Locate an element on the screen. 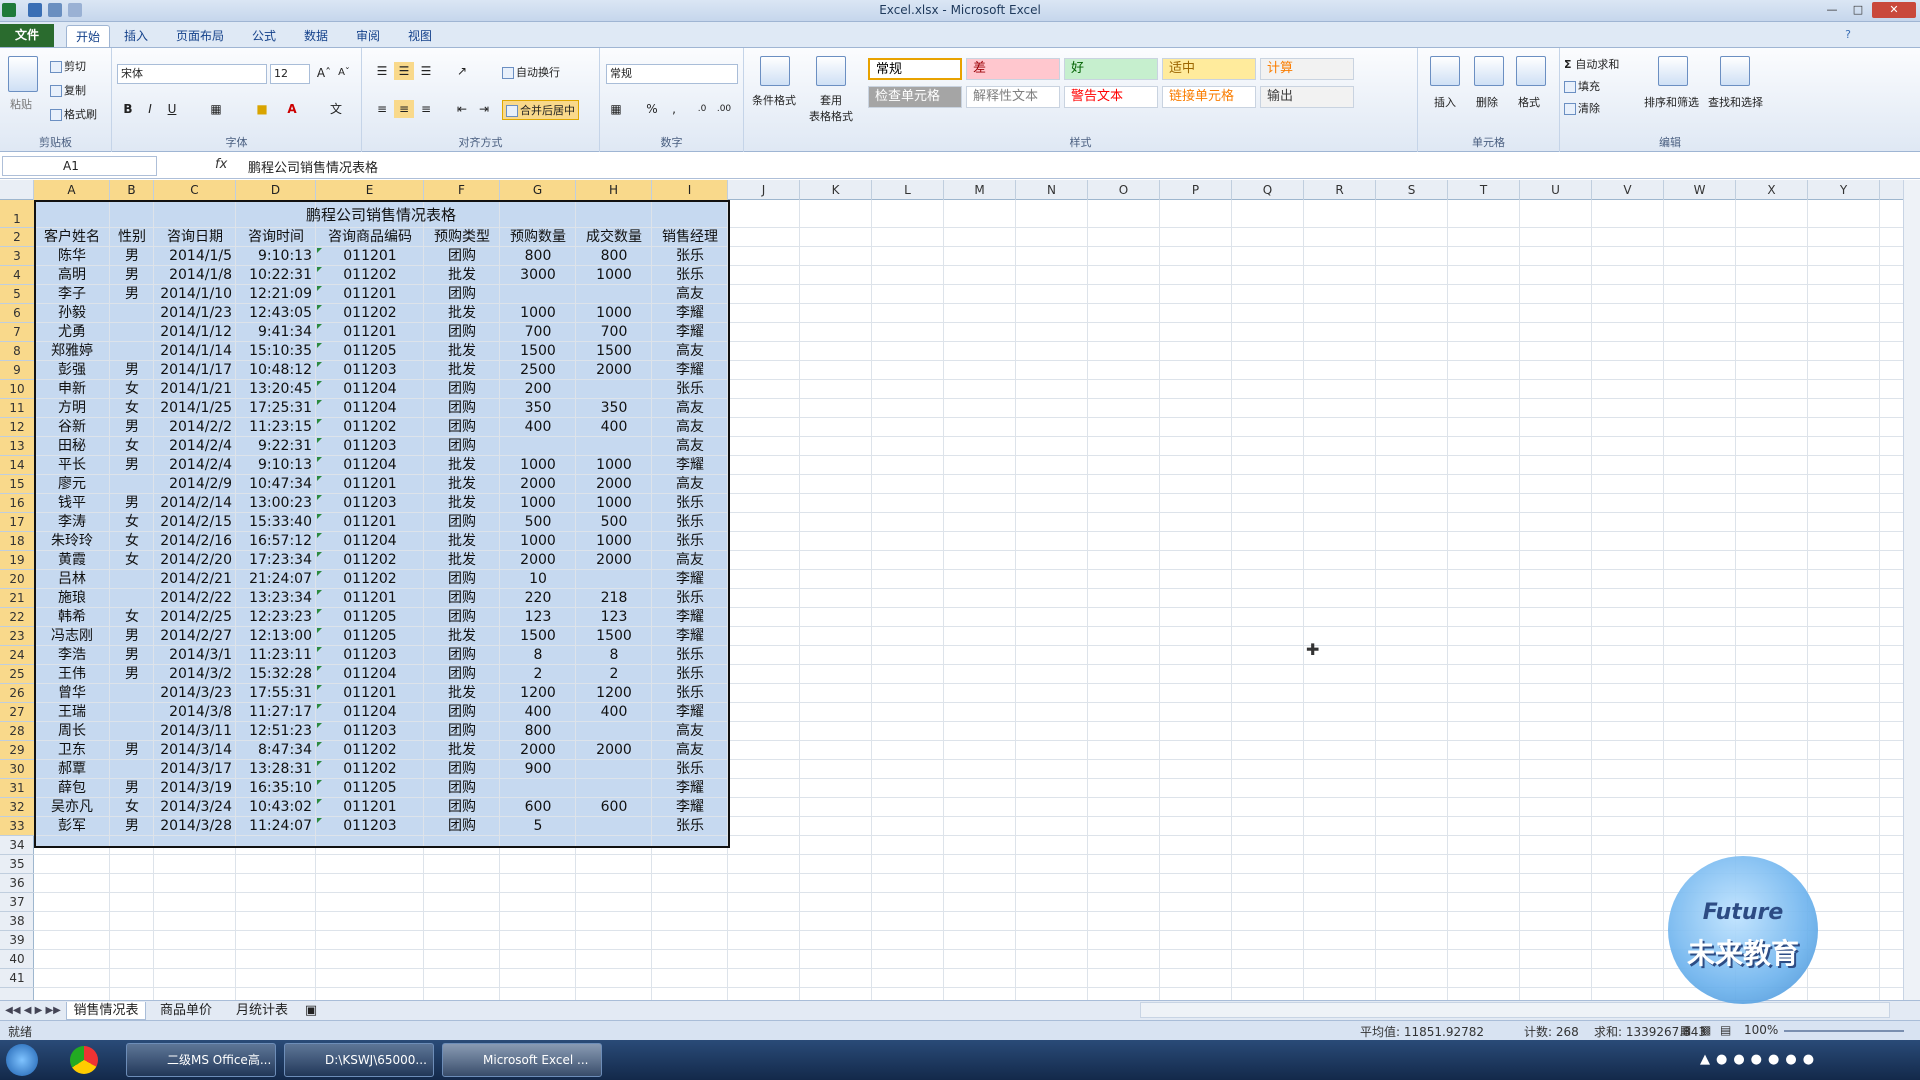  row-header: 23 is located at coordinates (17, 636).